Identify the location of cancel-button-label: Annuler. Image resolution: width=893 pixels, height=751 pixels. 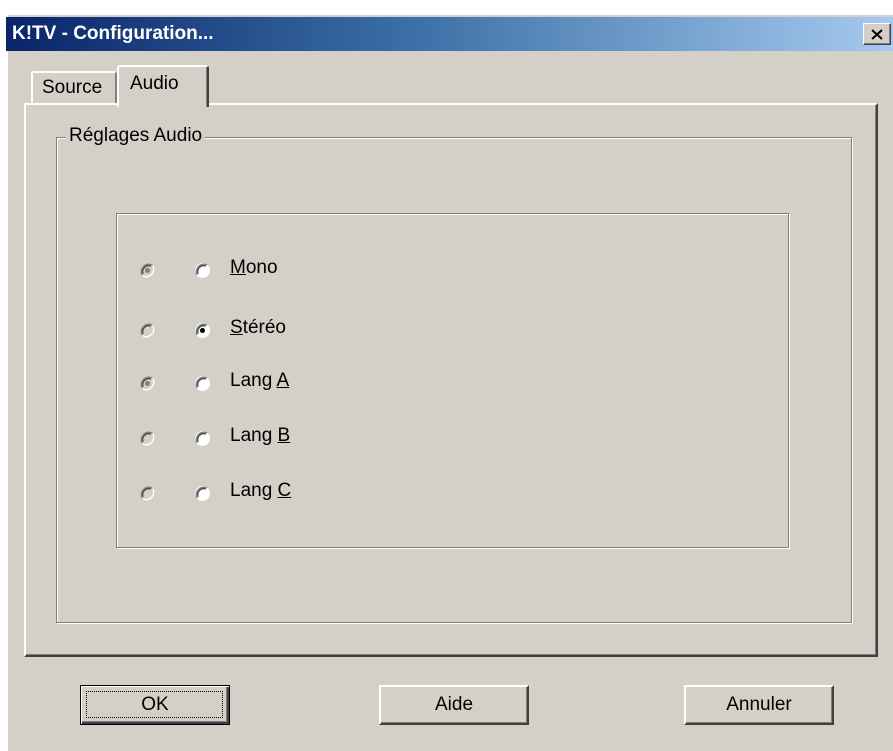
(759, 704).